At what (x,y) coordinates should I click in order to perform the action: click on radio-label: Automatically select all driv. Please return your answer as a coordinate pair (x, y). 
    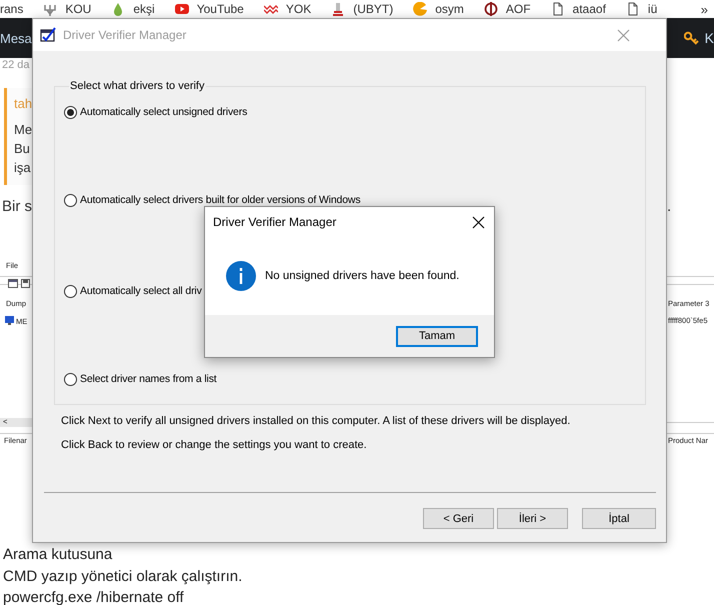
    Looking at the image, I should click on (141, 291).